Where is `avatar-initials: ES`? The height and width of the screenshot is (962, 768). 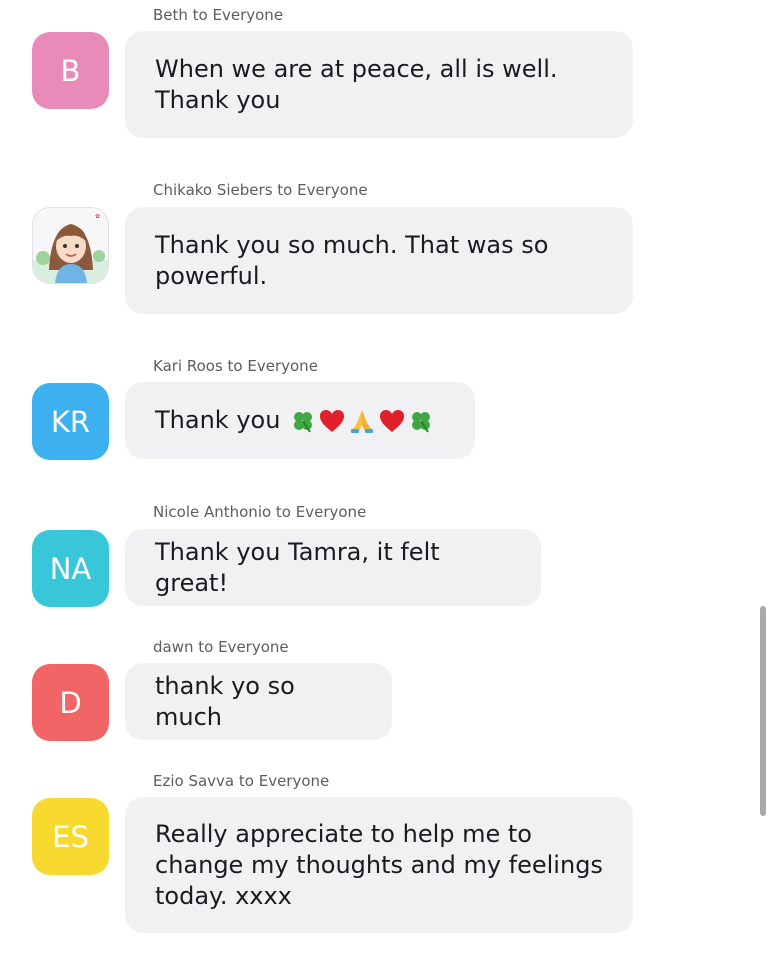
avatar-initials: ES is located at coordinates (70, 836).